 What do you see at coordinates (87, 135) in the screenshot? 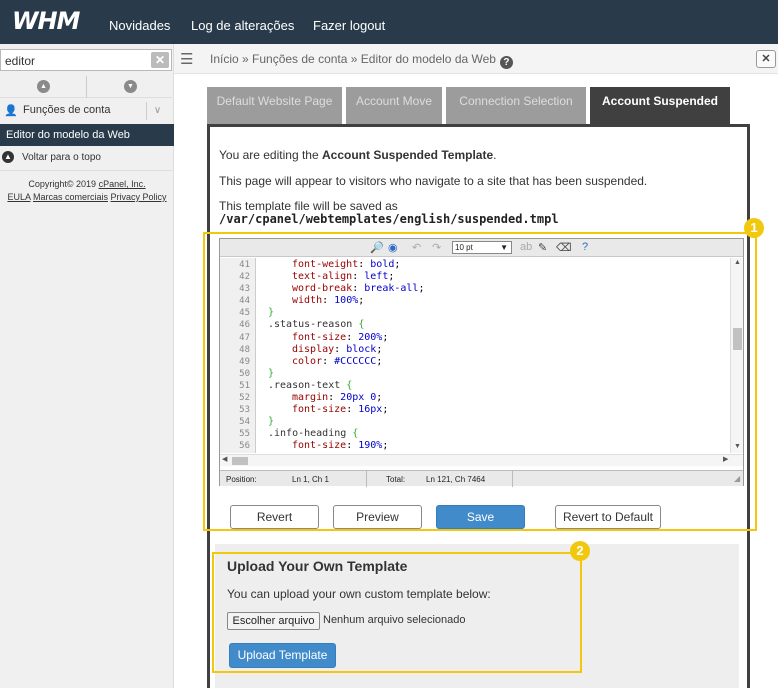
I see `sidebar-item-web-template-editor: Editor do modelo da Web` at bounding box center [87, 135].